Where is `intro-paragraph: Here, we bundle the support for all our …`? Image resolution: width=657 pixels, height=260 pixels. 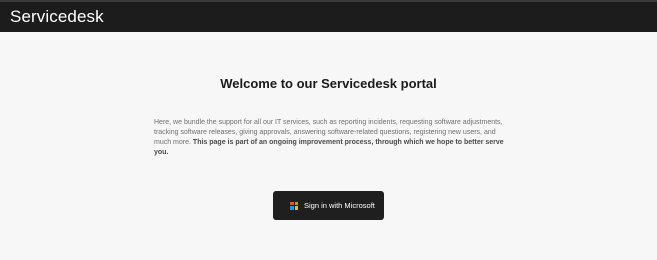 intro-paragraph: Here, we bundle the support for all our … is located at coordinates (329, 138).